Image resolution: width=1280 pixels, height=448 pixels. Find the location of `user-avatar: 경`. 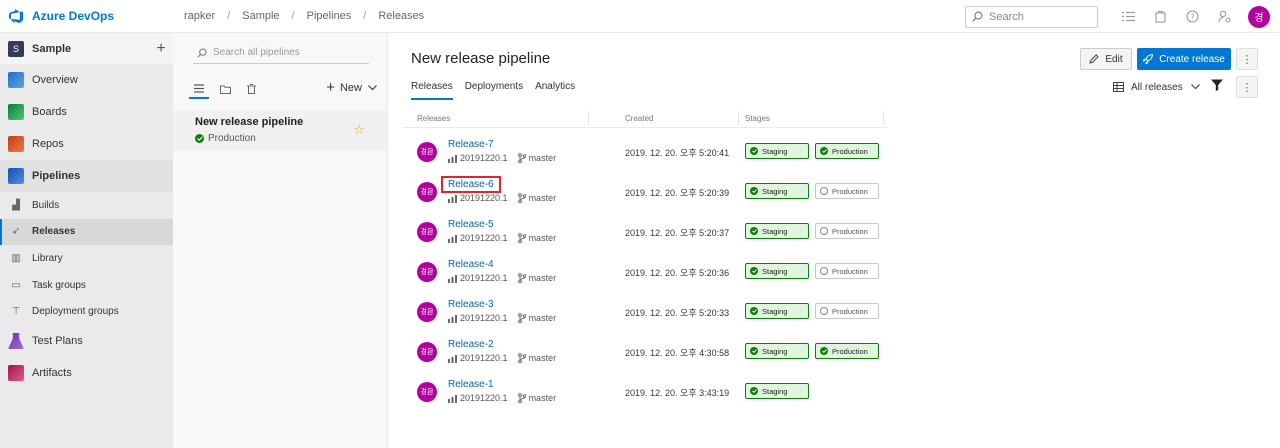

user-avatar: 경 is located at coordinates (1259, 16).